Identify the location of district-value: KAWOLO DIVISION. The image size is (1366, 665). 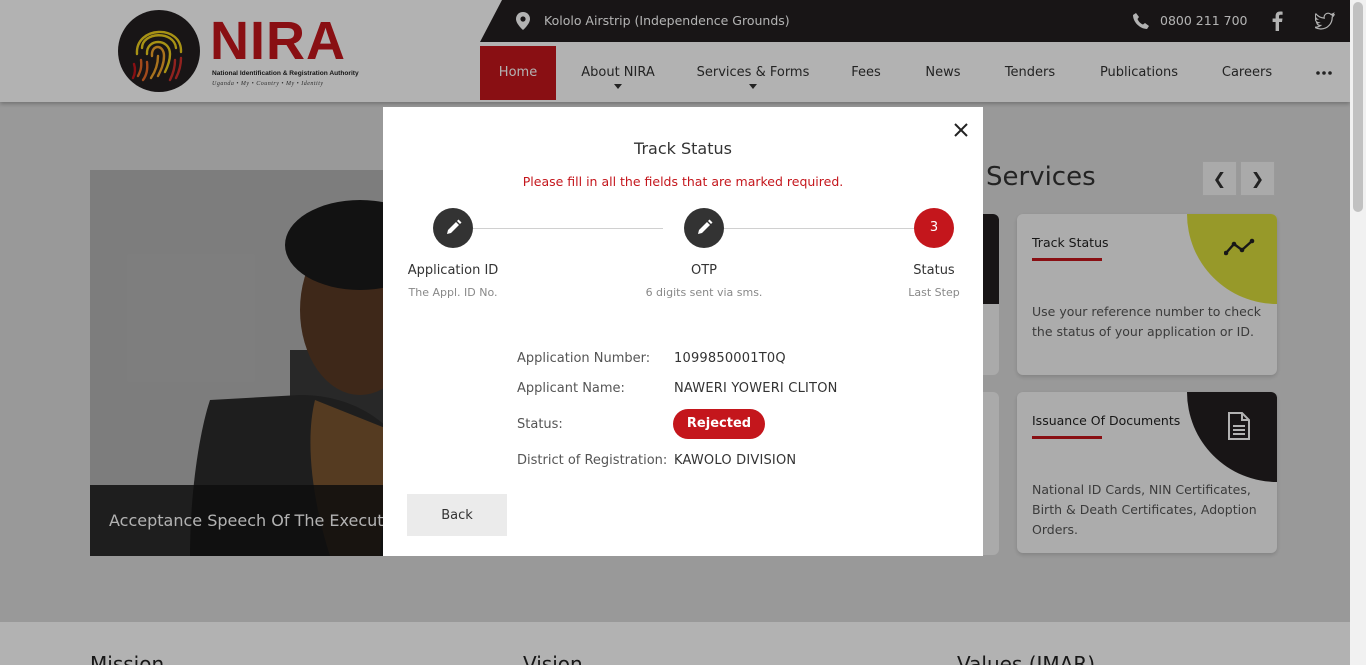
(735, 460).